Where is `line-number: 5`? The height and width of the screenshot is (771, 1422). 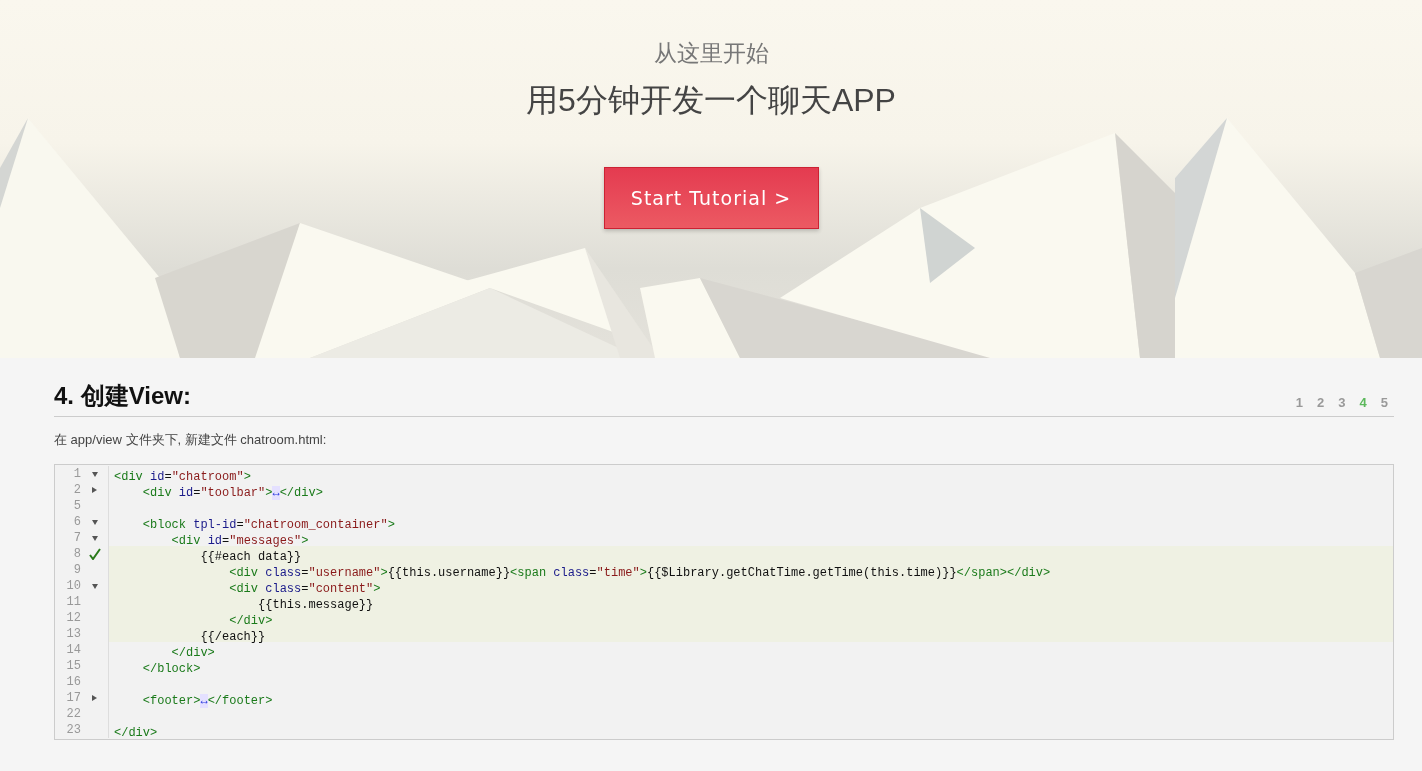
line-number: 5 is located at coordinates (76, 506).